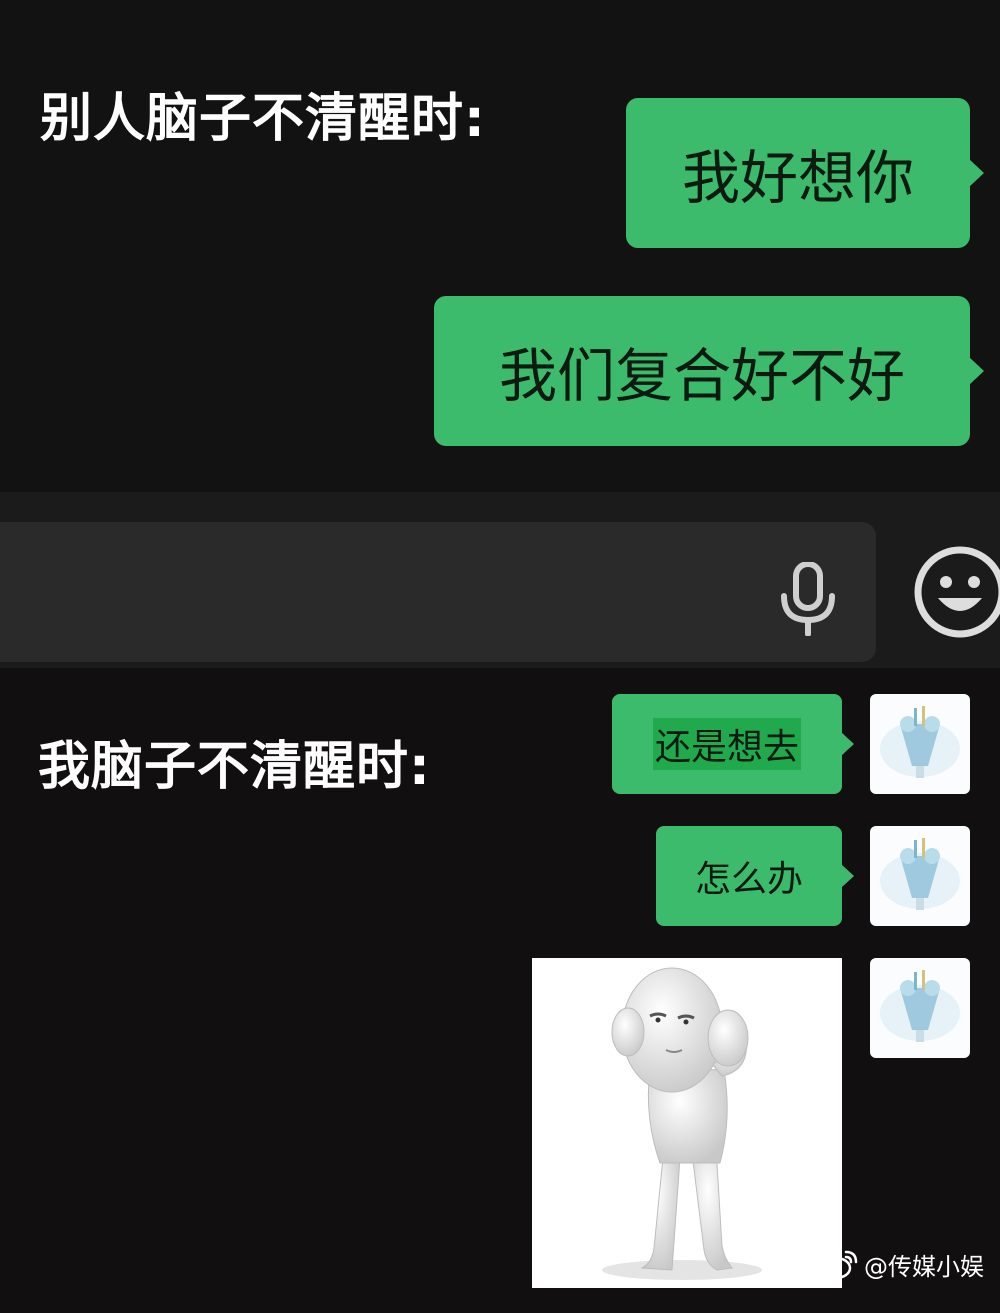 The width and height of the screenshot is (1000, 1313). What do you see at coordinates (755, 876) in the screenshot?
I see `sent-message-bubble: 怎么办` at bounding box center [755, 876].